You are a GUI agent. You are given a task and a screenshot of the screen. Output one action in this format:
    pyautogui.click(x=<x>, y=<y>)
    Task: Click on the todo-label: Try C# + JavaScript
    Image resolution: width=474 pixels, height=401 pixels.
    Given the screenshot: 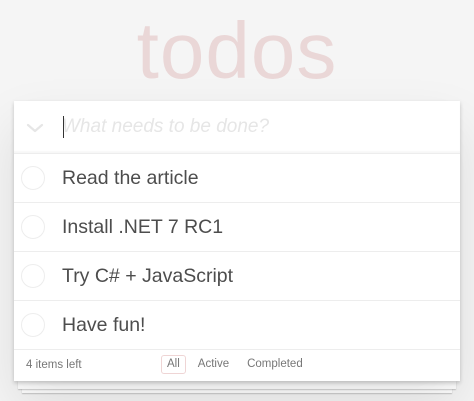 What is the action you would take?
    pyautogui.click(x=148, y=276)
    